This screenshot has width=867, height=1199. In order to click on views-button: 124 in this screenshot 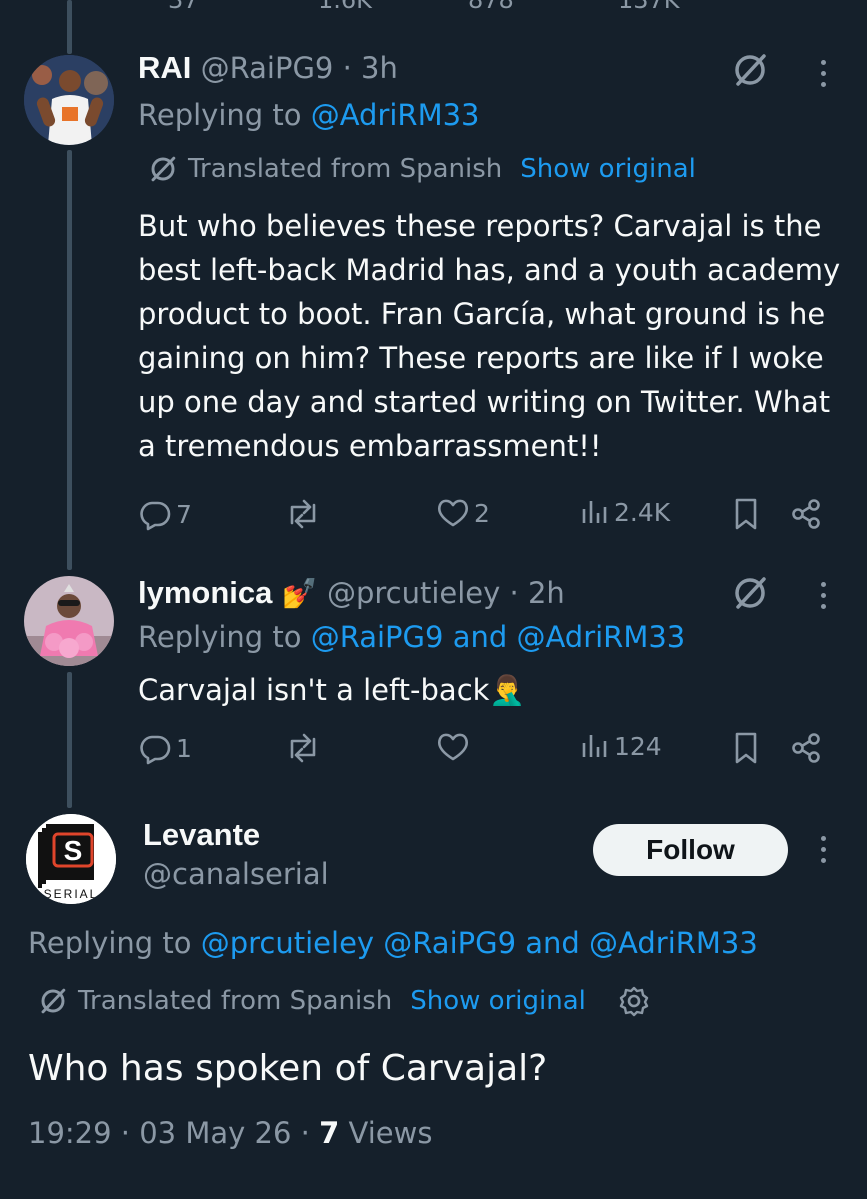, I will do `click(621, 746)`.